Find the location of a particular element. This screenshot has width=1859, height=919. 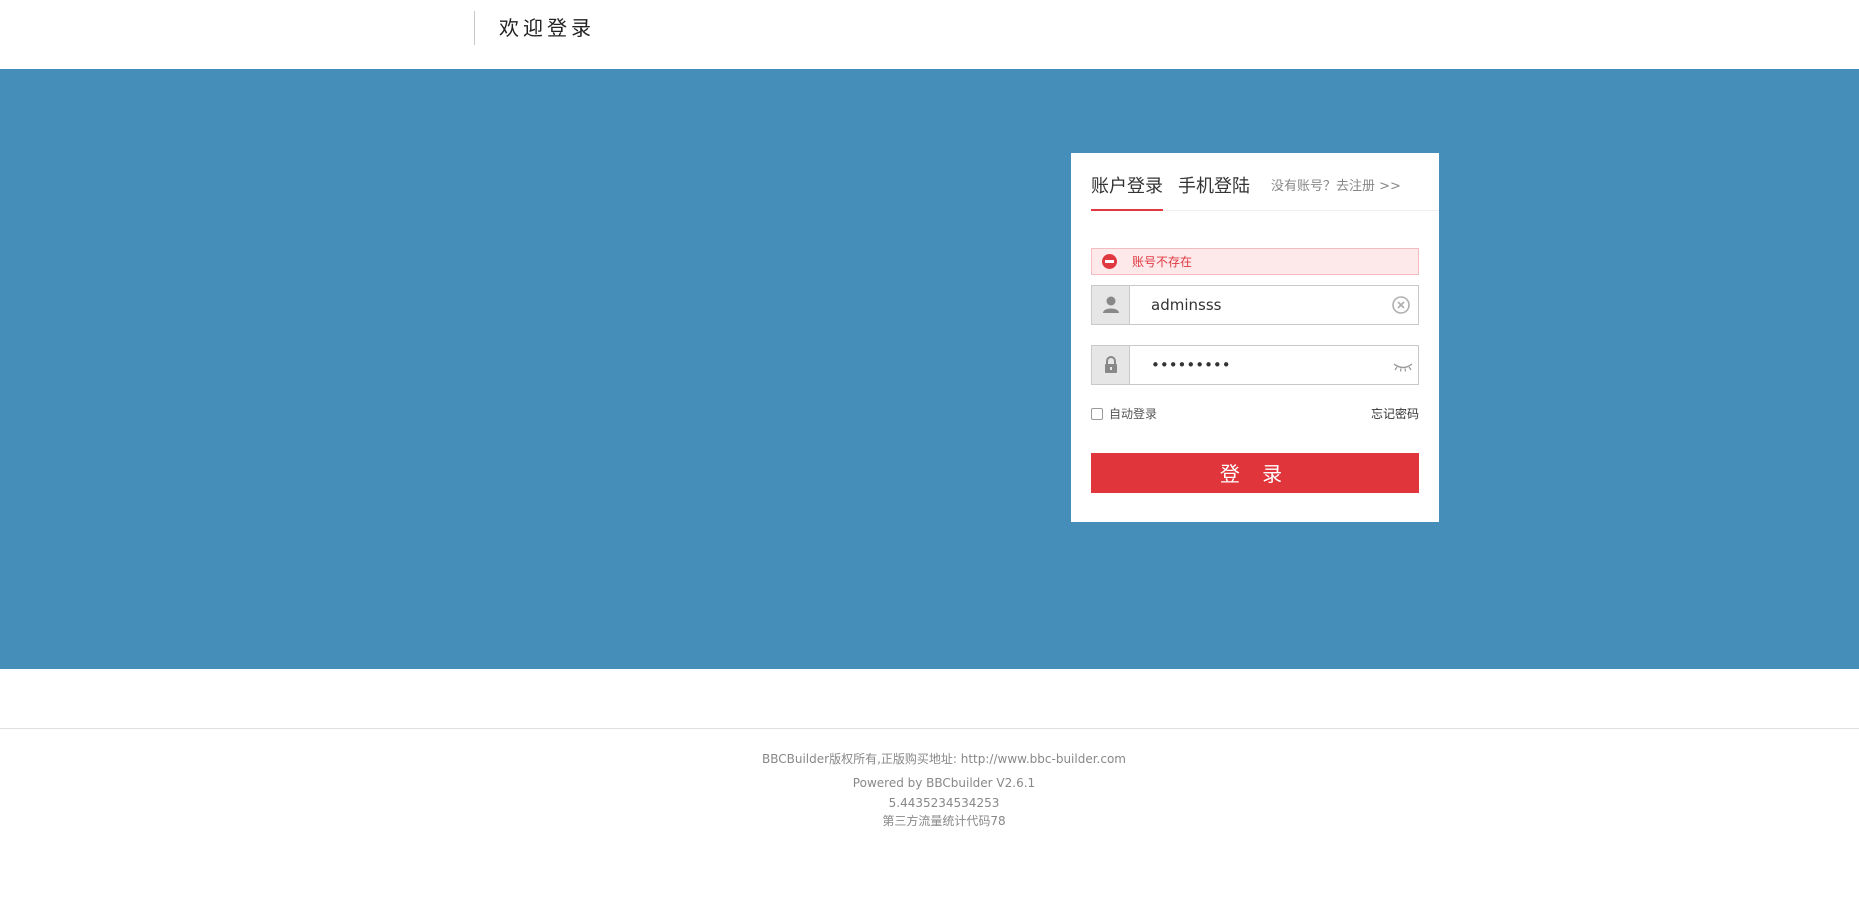

footer-version: 5.4435234534253 is located at coordinates (944, 803).